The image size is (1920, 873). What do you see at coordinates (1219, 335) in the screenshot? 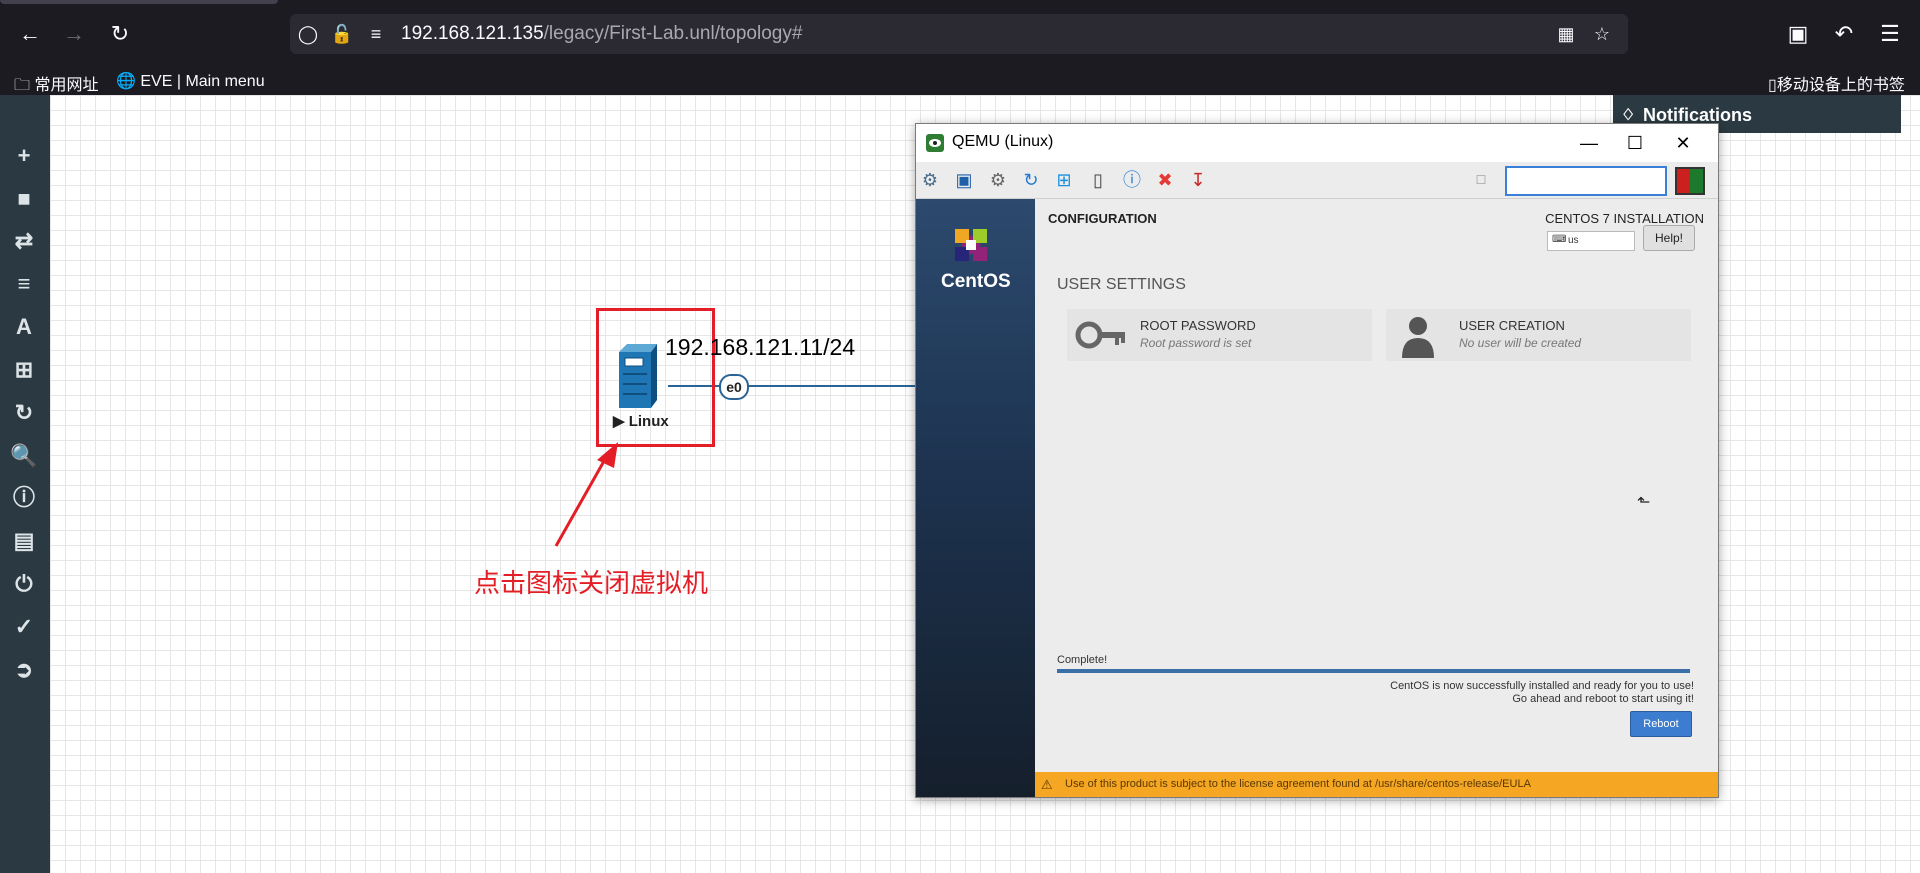
I see `root-password-spoke: ROOT PASSWORD Root password is set` at bounding box center [1219, 335].